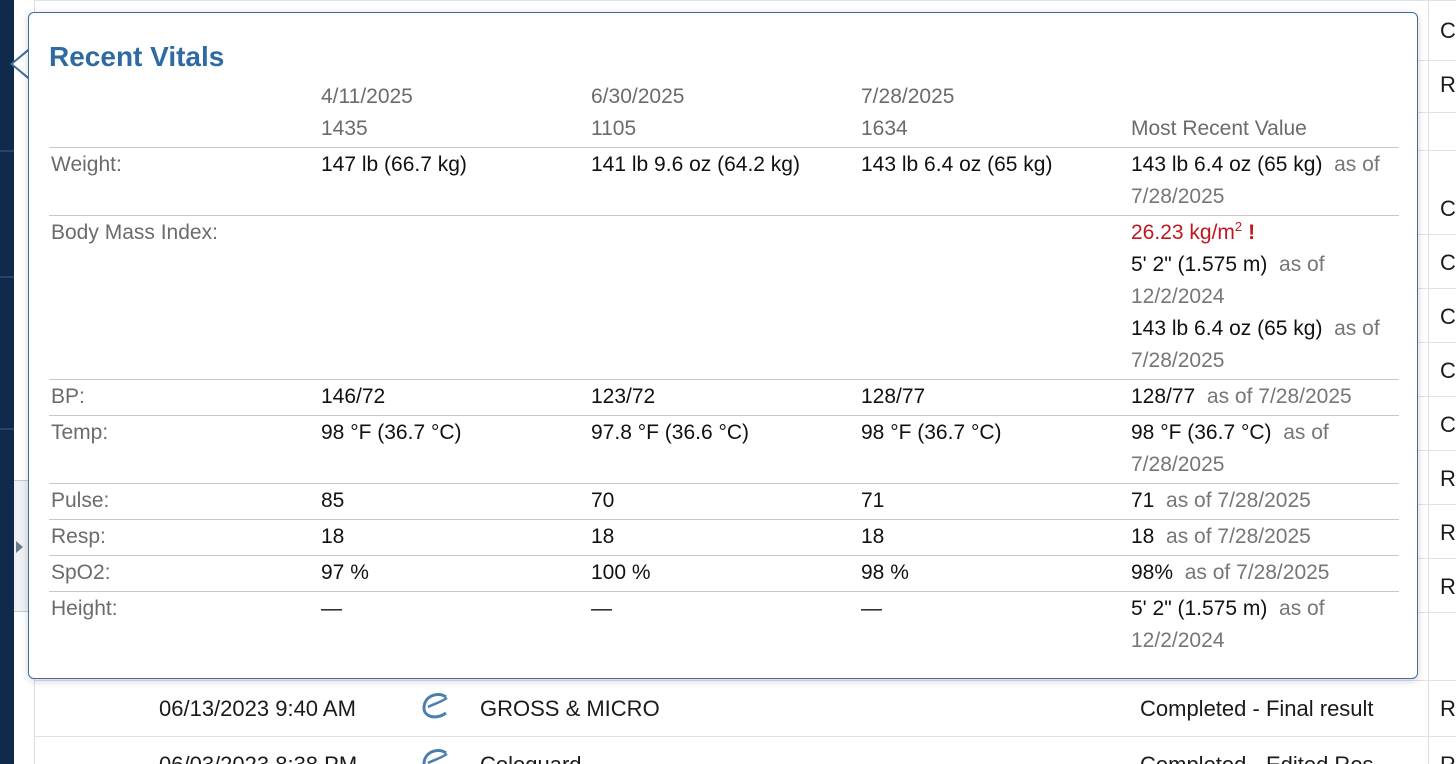 Image resolution: width=1456 pixels, height=764 pixels. Describe the element at coordinates (1257, 758) in the screenshot. I see `result-status: Completed - Edited Res` at that location.